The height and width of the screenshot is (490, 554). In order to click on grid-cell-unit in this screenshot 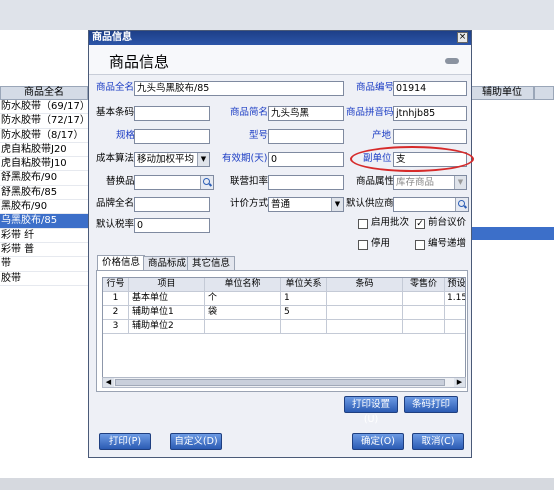, I will do `click(243, 327)`.